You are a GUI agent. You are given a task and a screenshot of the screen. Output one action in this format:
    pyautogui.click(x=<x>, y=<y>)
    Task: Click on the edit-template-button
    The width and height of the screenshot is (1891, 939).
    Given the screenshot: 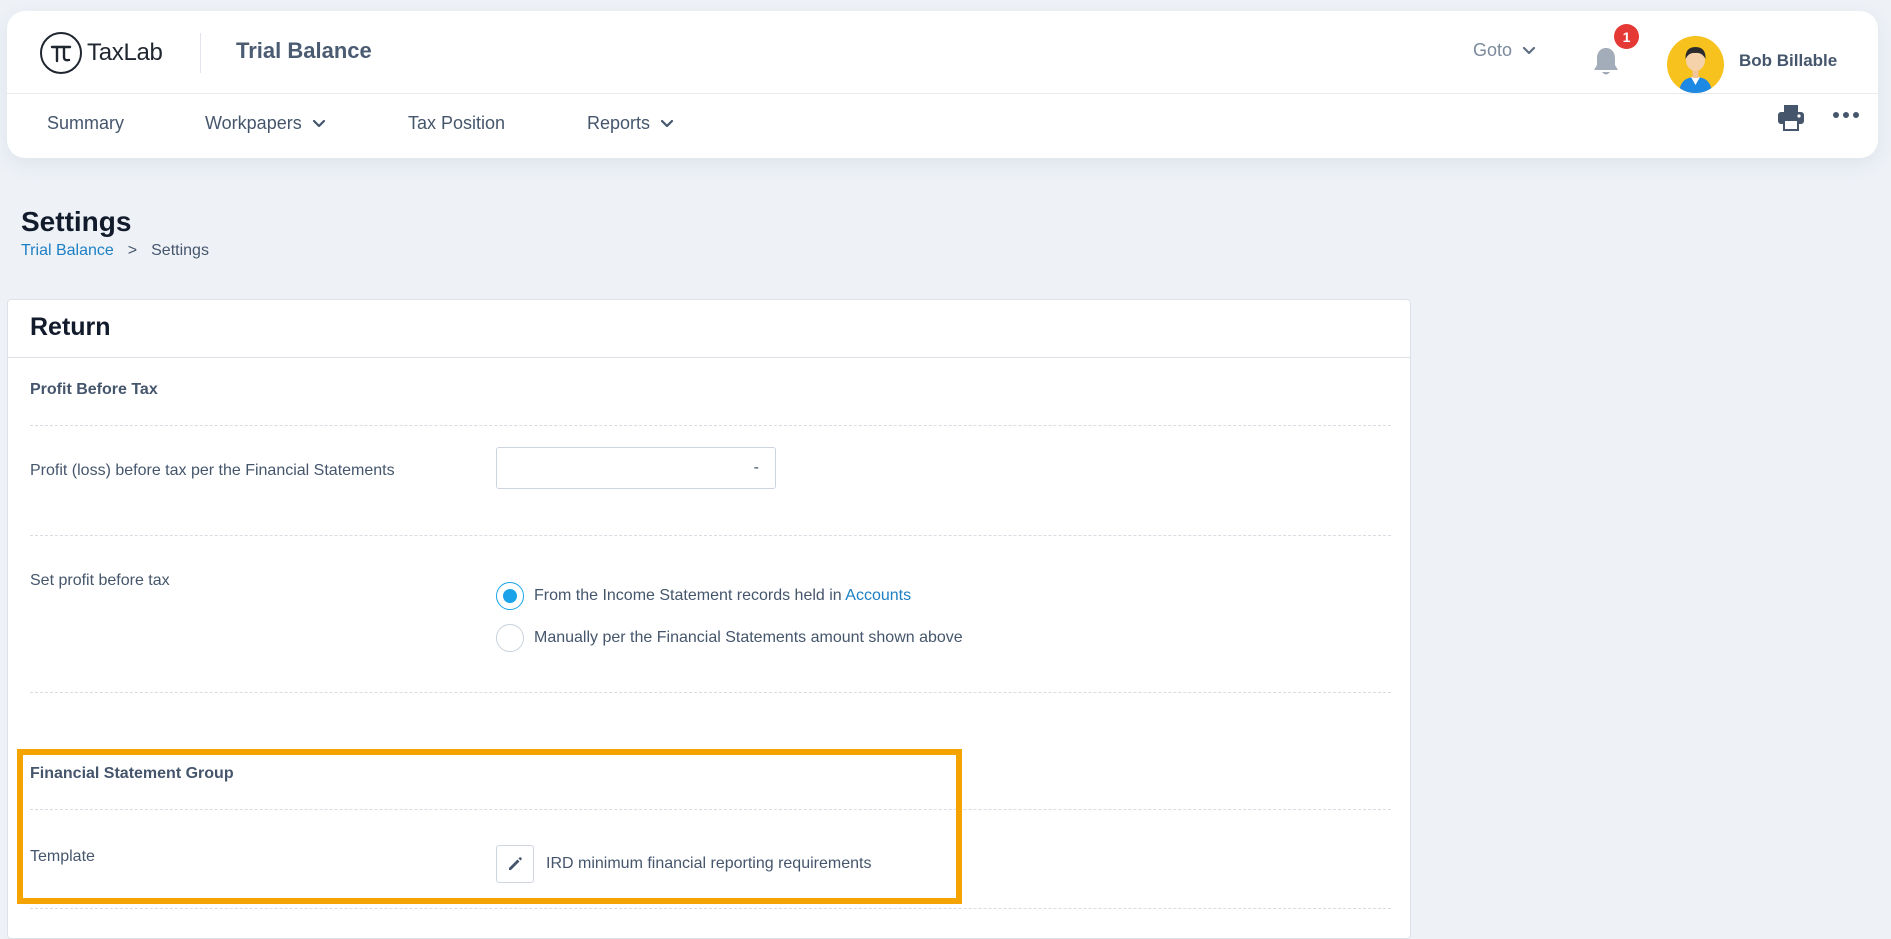 What is the action you would take?
    pyautogui.click(x=515, y=864)
    